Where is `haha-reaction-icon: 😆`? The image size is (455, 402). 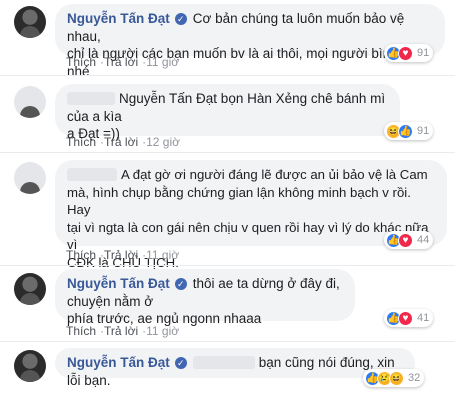
haha-reaction-icon: 😆 is located at coordinates (396, 378).